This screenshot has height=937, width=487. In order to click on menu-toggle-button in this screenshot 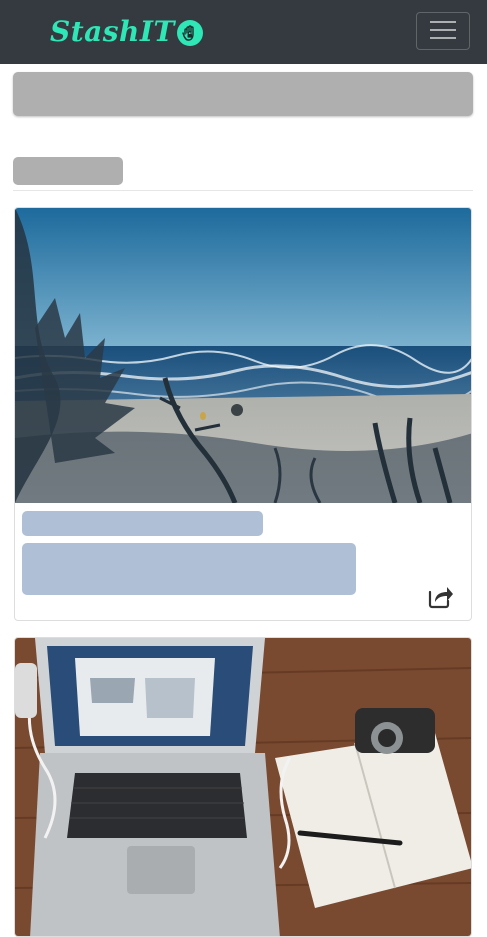, I will do `click(443, 31)`.